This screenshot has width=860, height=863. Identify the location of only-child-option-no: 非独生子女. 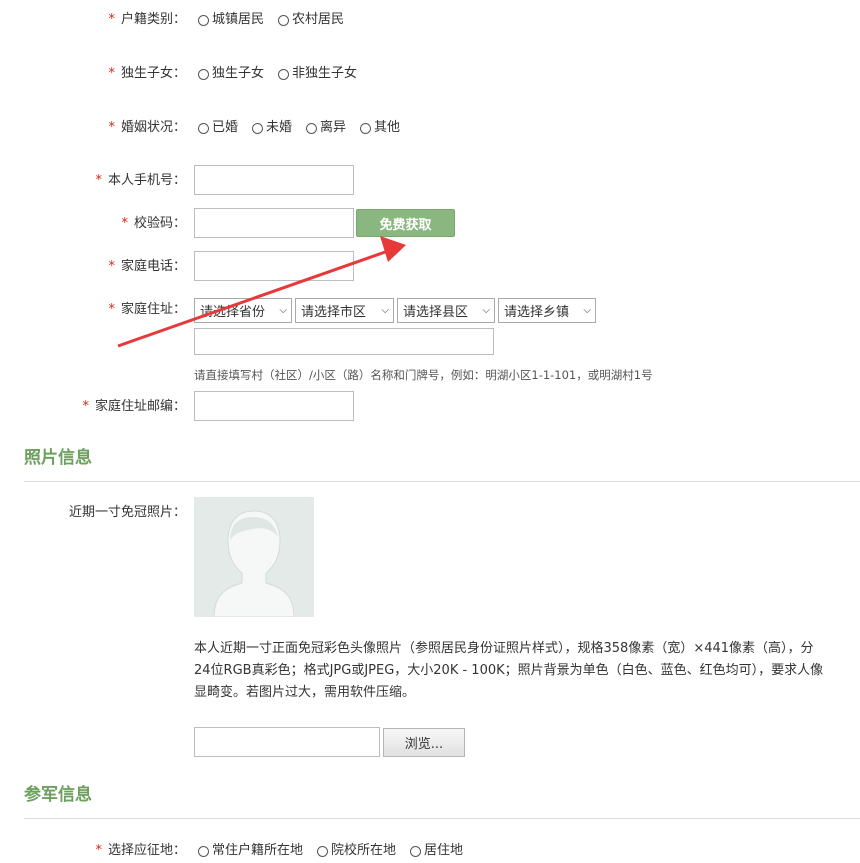
(317, 74).